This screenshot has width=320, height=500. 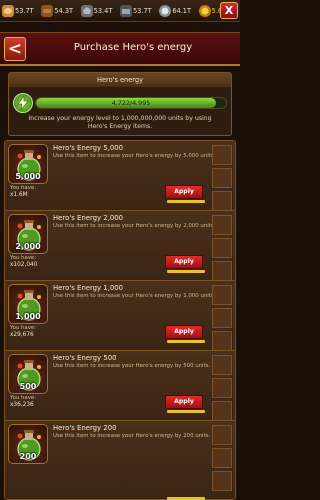 I want to click on gold-icon, so click(x=204, y=10).